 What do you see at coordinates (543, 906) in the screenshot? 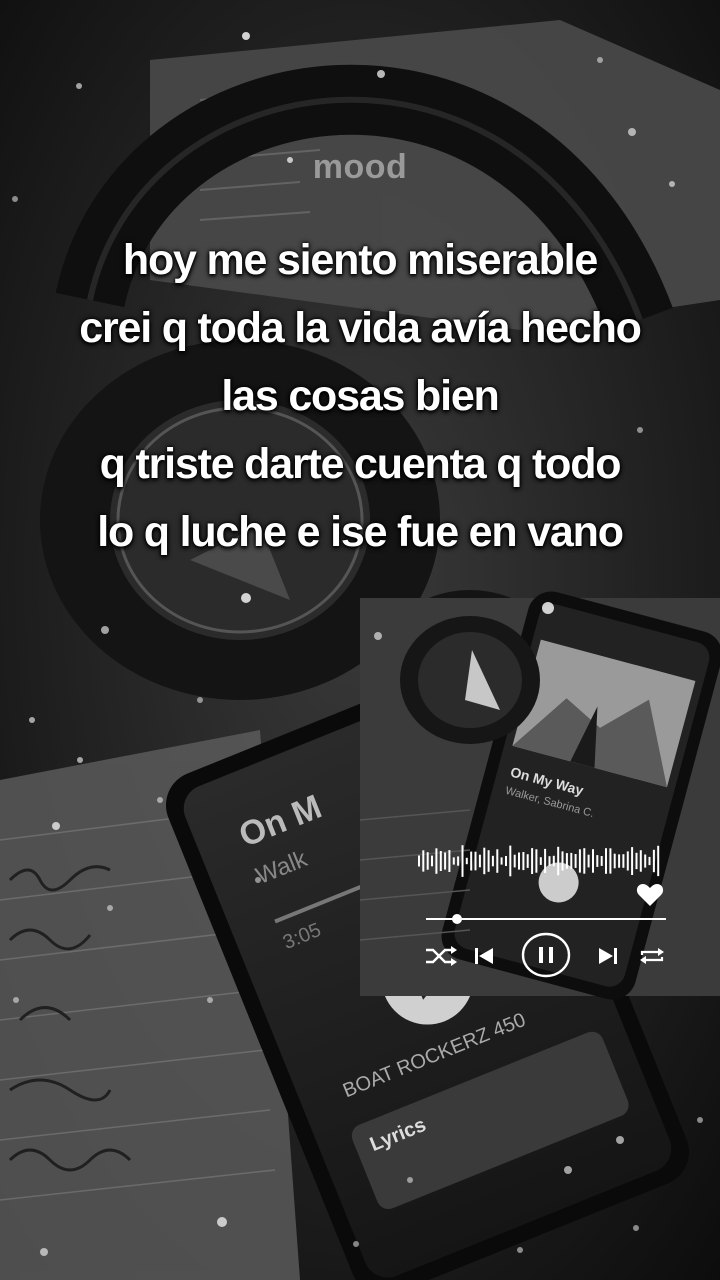
I see `music-player-widget` at bounding box center [543, 906].